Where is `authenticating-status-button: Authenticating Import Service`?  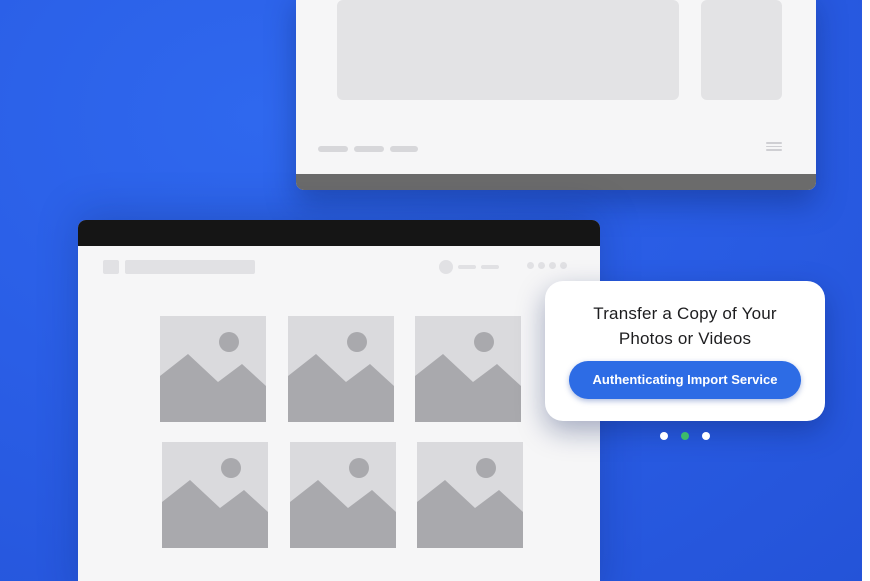
authenticating-status-button: Authenticating Import Service is located at coordinates (685, 380).